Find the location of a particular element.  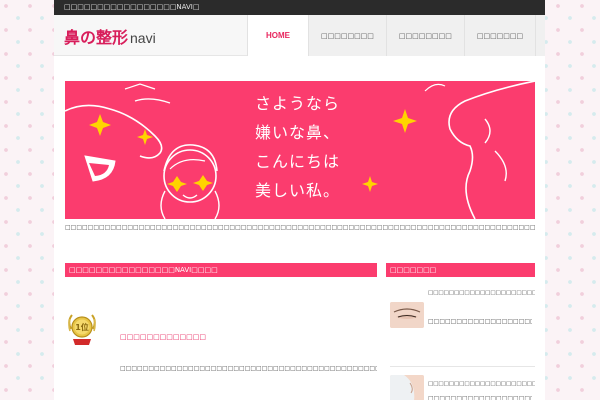

top-bar-text: □□□□□□□□□□□□□□□□□NAVI□ is located at coordinates (132, 7).